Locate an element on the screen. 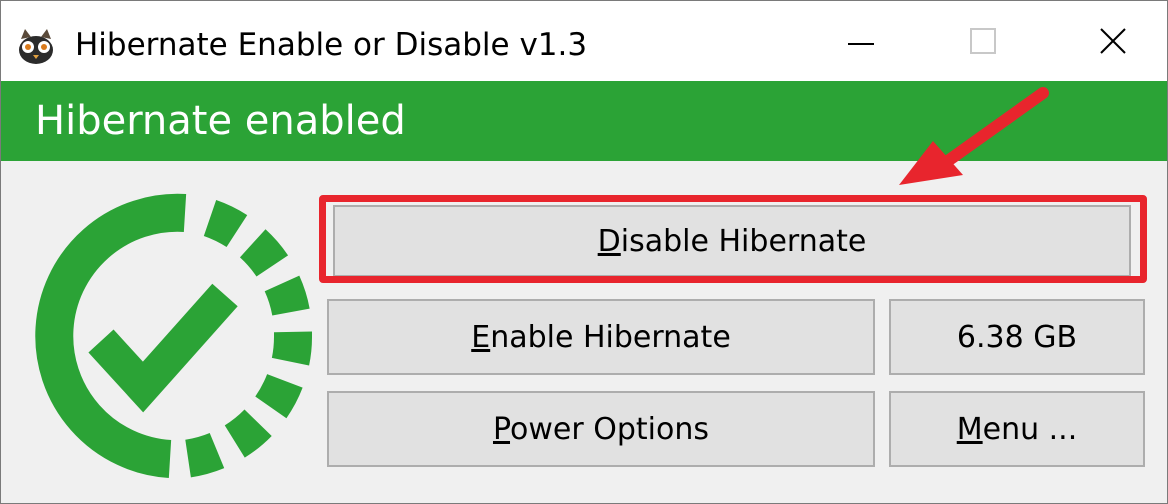  power-options-label: Power Options is located at coordinates (600, 429).